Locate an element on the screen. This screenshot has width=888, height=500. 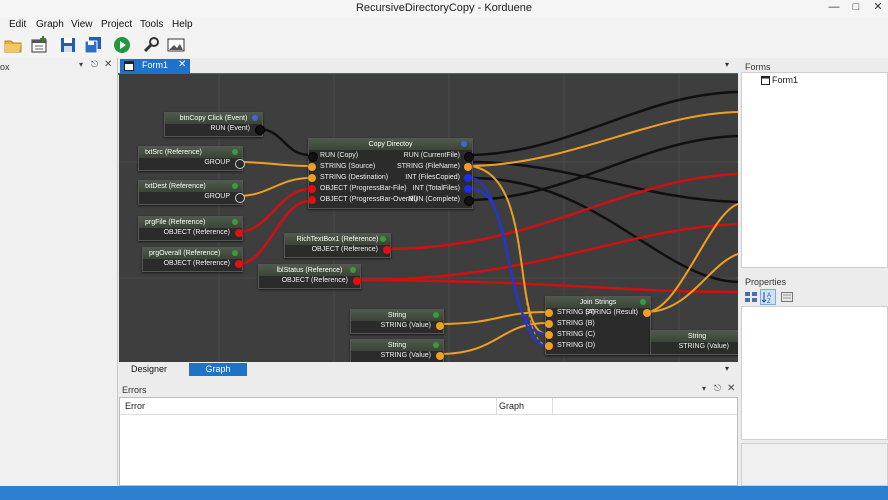
column-graph: Graph is located at coordinates (511, 406).